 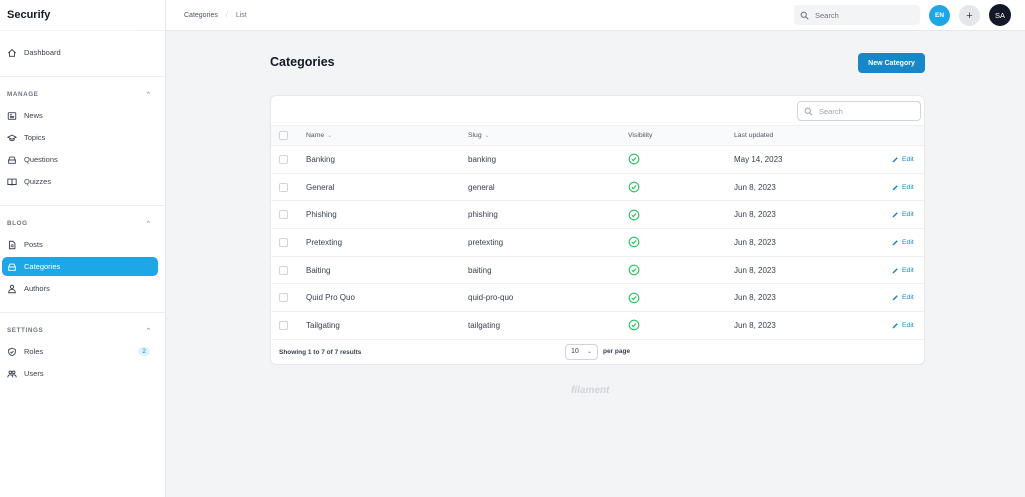 I want to click on topbar: Categories / List Search EN + SA, so click(x=595, y=15).